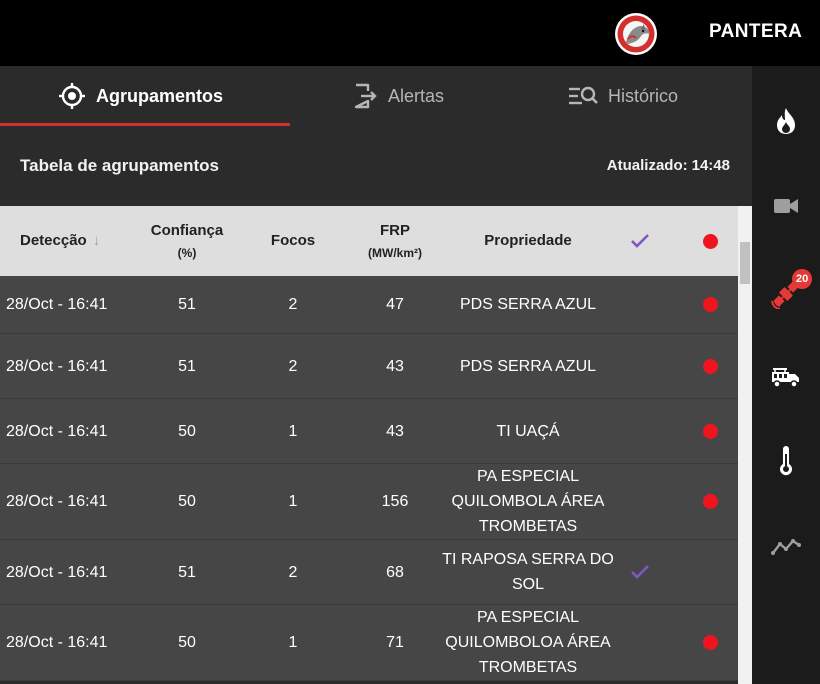 The width and height of the screenshot is (820, 684). Describe the element at coordinates (583, 95) in the screenshot. I see `list-search-icon` at that location.